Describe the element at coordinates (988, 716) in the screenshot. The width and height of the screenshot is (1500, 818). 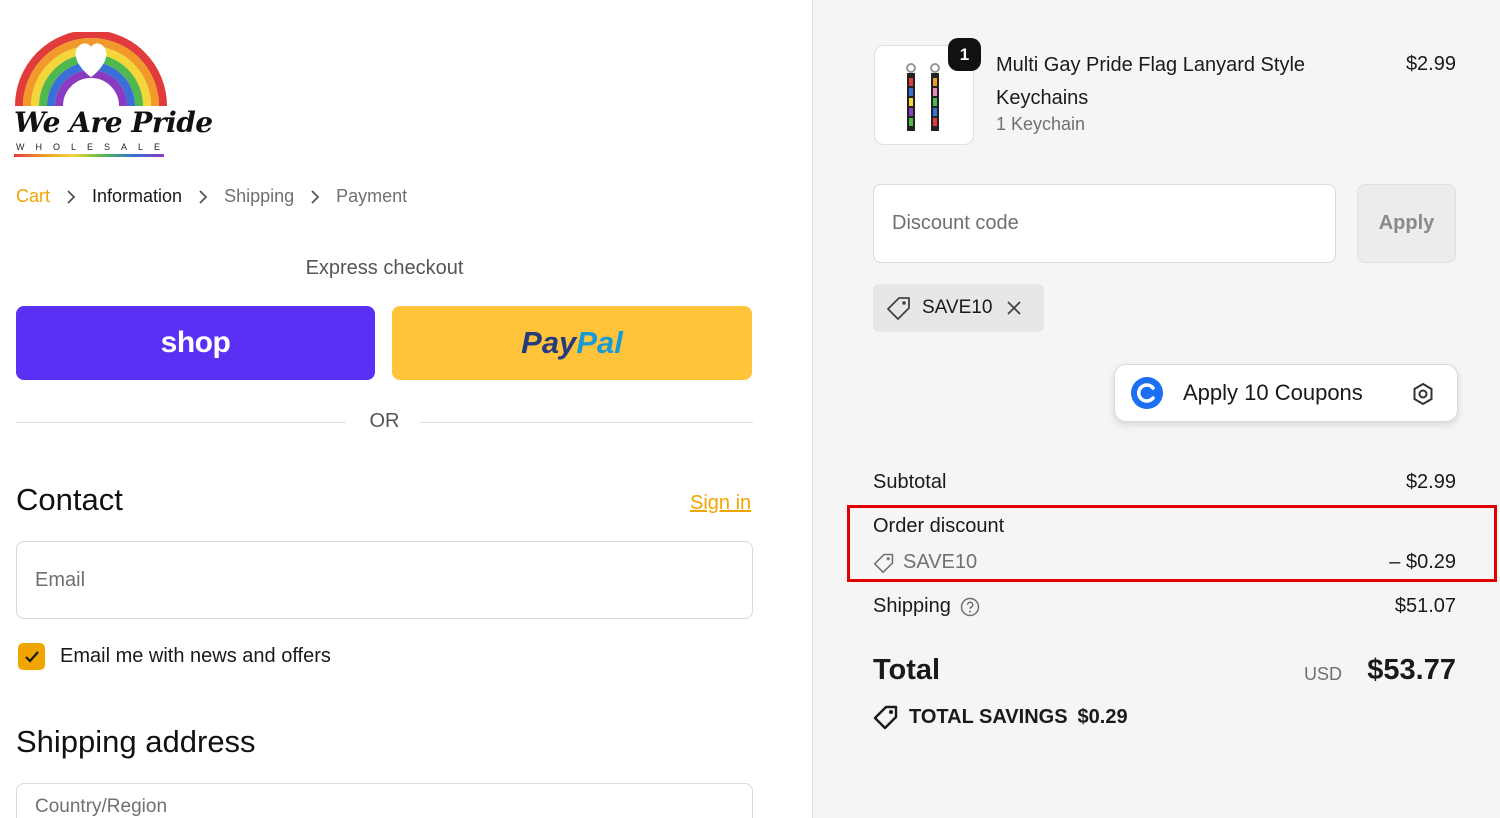
I see `total-savings-label: TOTAL SAVINGS` at that location.